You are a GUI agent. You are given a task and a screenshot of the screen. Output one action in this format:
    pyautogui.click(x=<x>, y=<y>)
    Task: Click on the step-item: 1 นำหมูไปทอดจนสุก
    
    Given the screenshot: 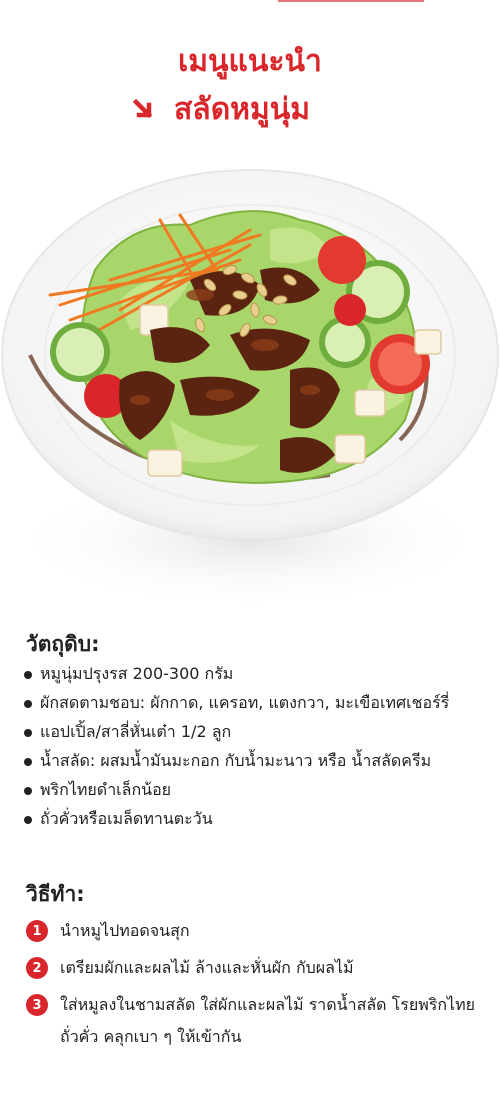 What is the action you would take?
    pyautogui.click(x=261, y=932)
    